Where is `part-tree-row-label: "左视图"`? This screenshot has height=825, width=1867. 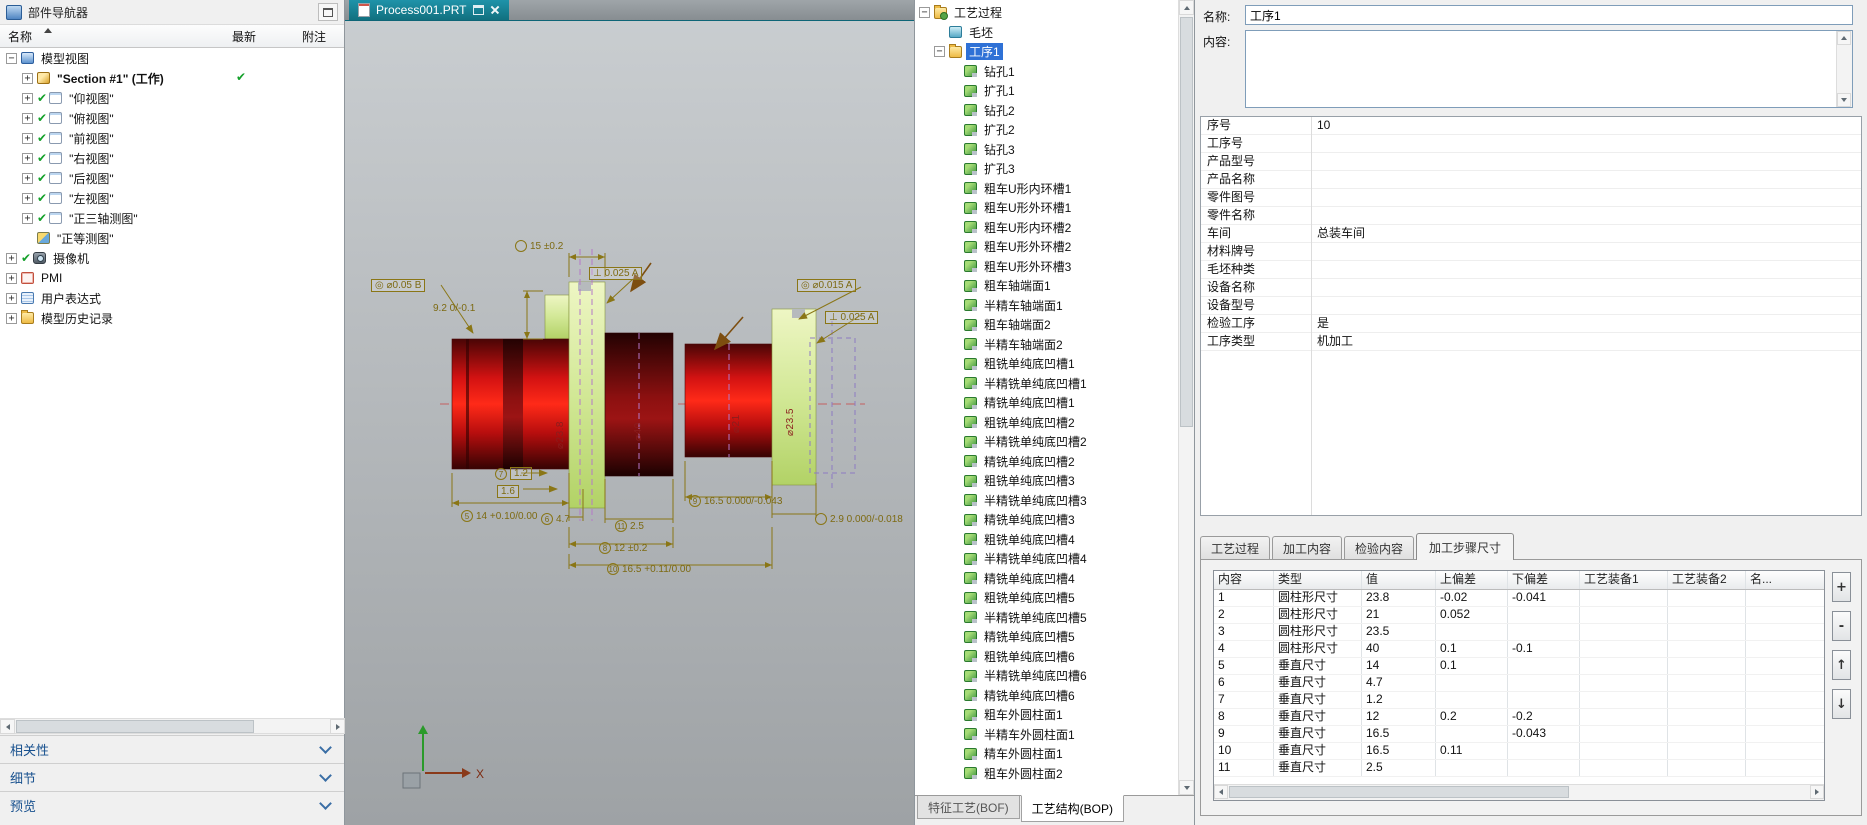
part-tree-row-label: "左视图" is located at coordinates (91, 198).